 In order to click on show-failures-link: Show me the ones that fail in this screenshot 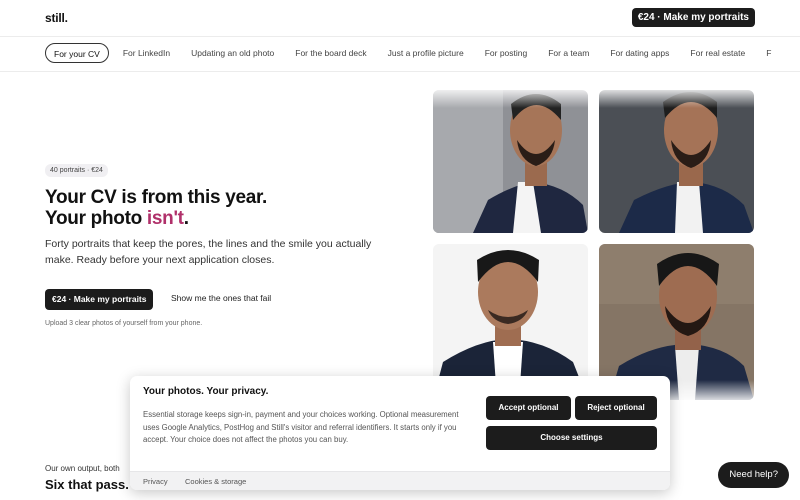, I will do `click(221, 298)`.